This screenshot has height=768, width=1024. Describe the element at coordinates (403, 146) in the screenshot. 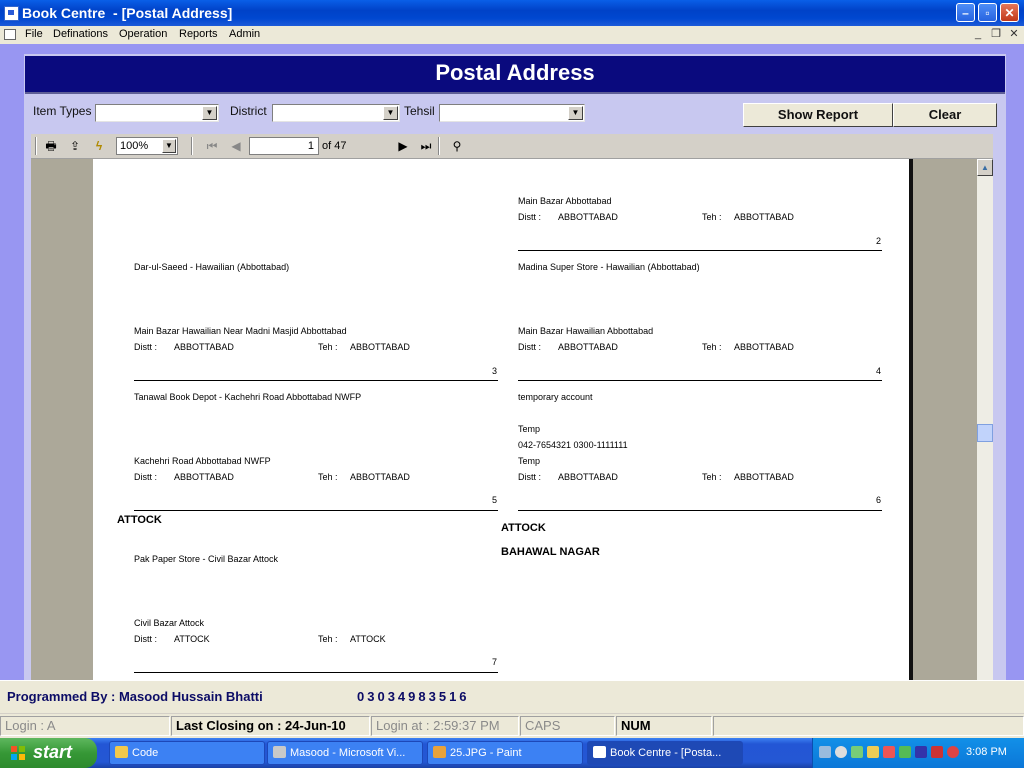

I see `next-page-icon: ▶` at that location.